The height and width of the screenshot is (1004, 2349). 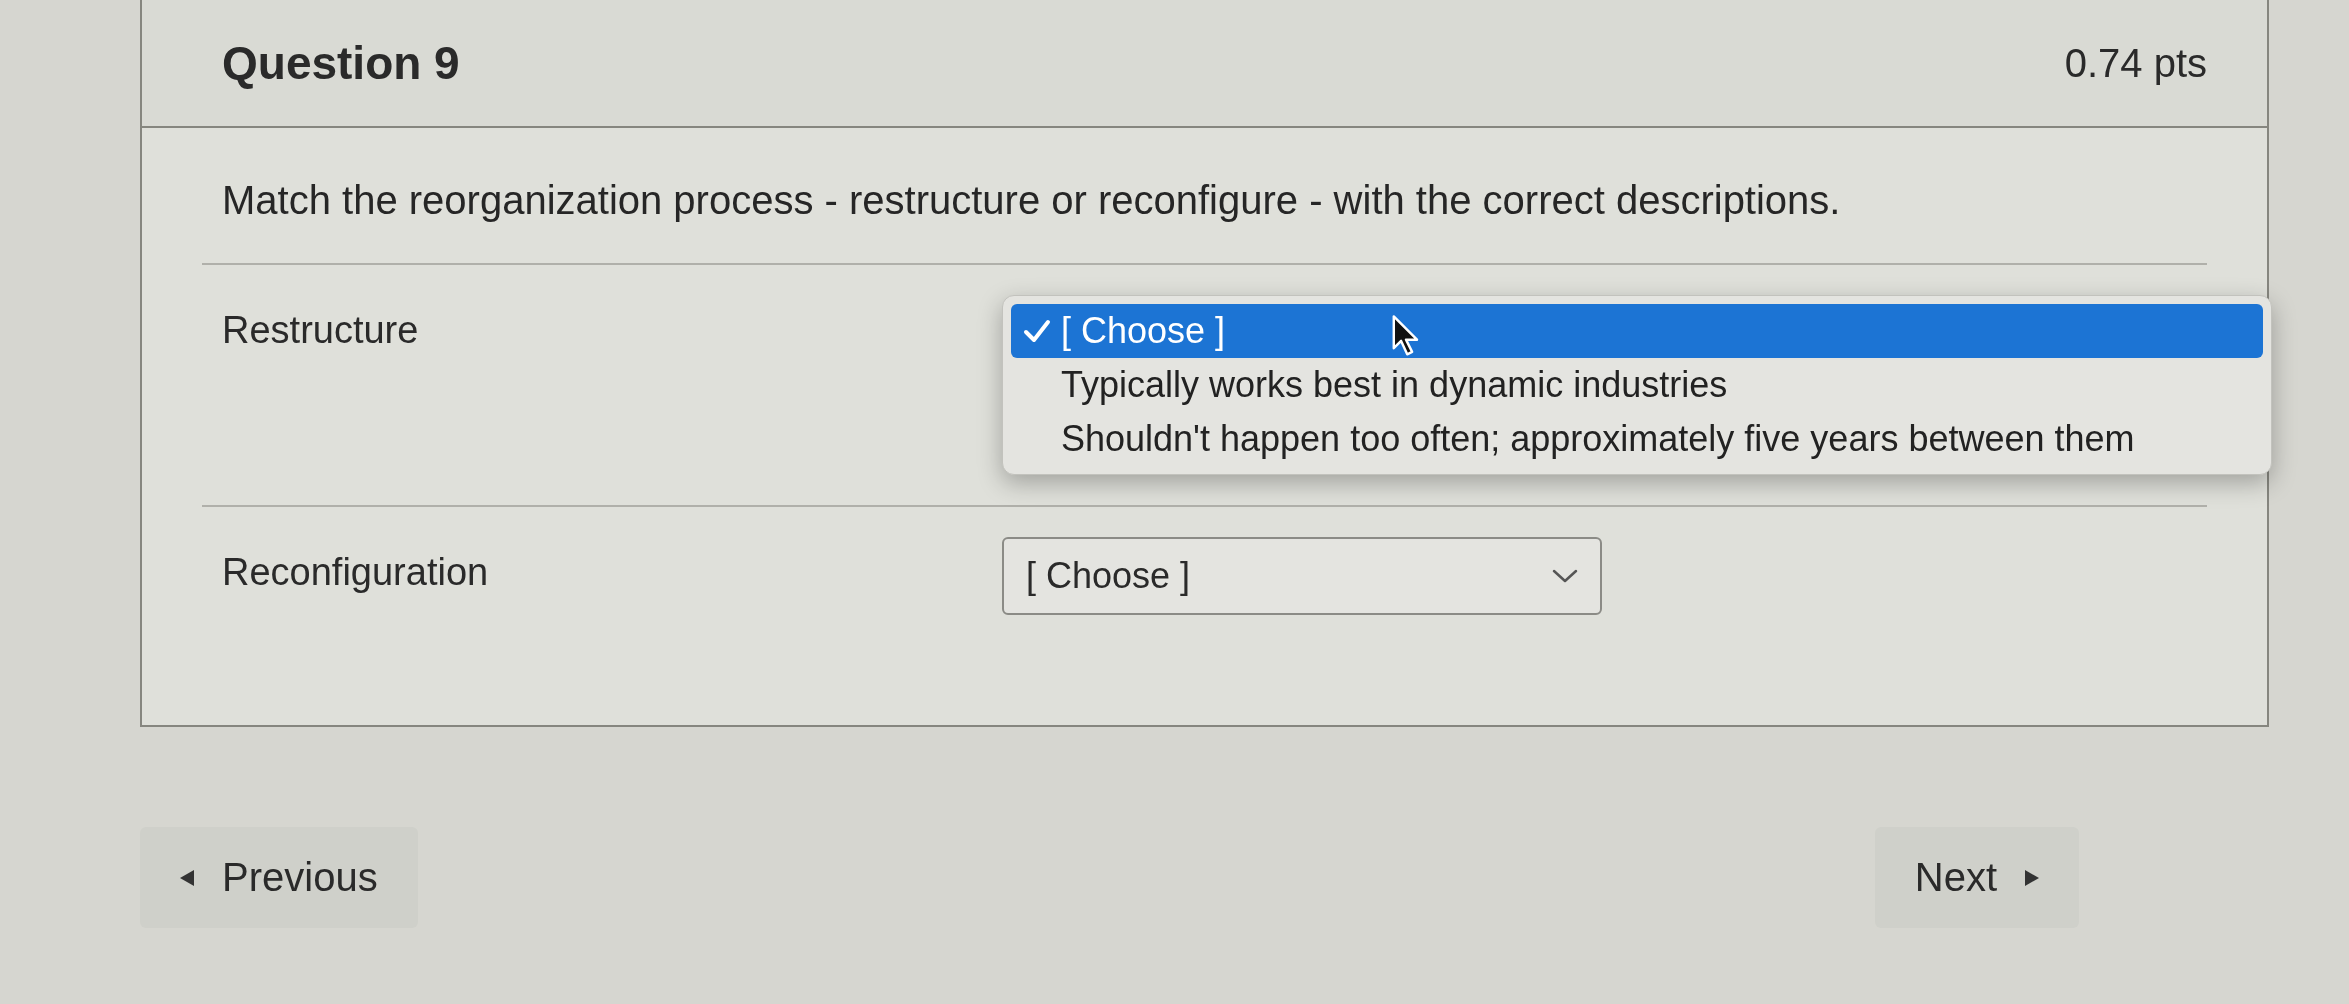 I want to click on dropdown-option: Shouldn't happen too often; approximately five years between them, so click(x=1637, y=439).